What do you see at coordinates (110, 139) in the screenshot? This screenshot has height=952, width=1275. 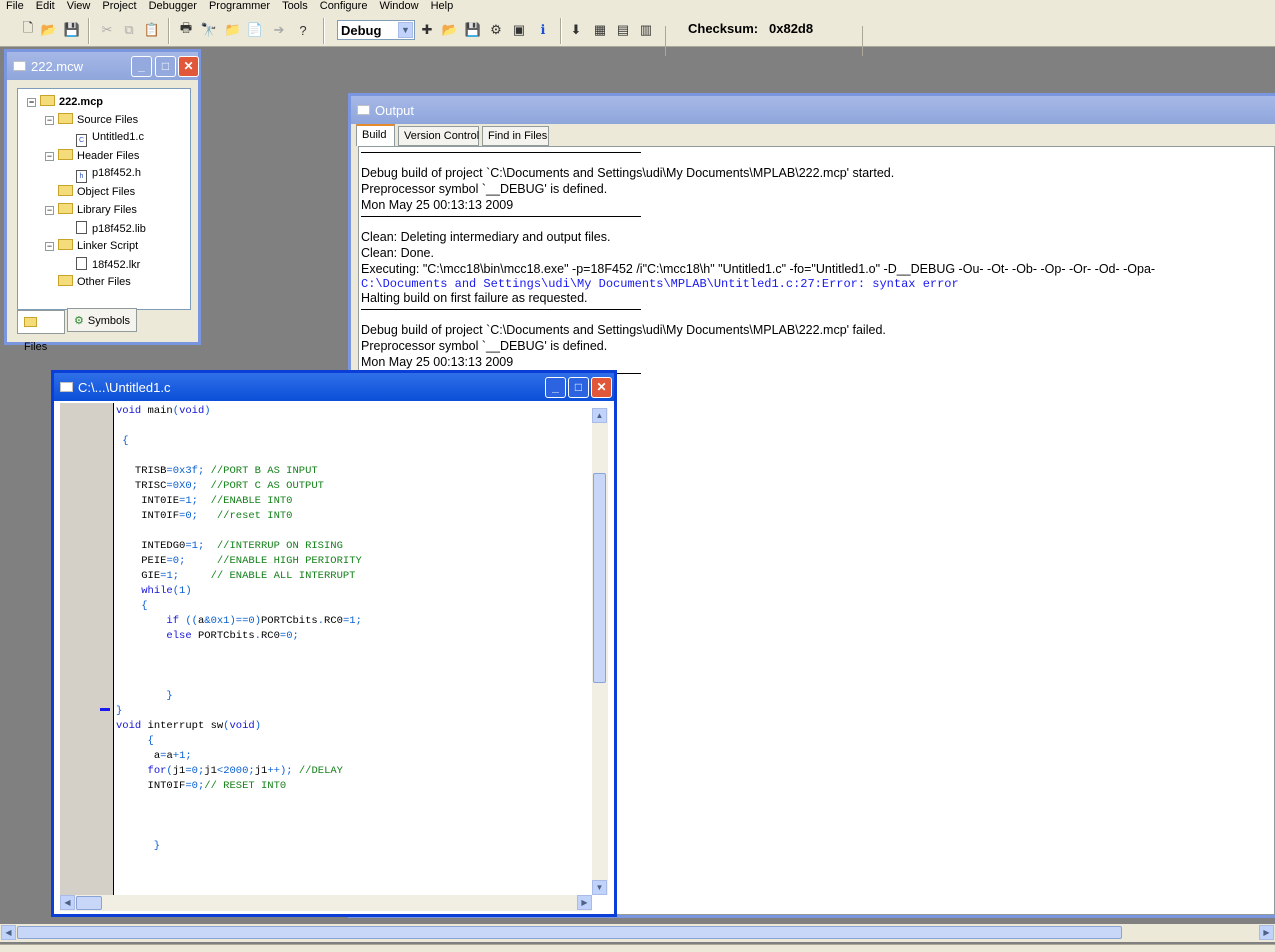 I see `tree-file: C Untitled1.c` at bounding box center [110, 139].